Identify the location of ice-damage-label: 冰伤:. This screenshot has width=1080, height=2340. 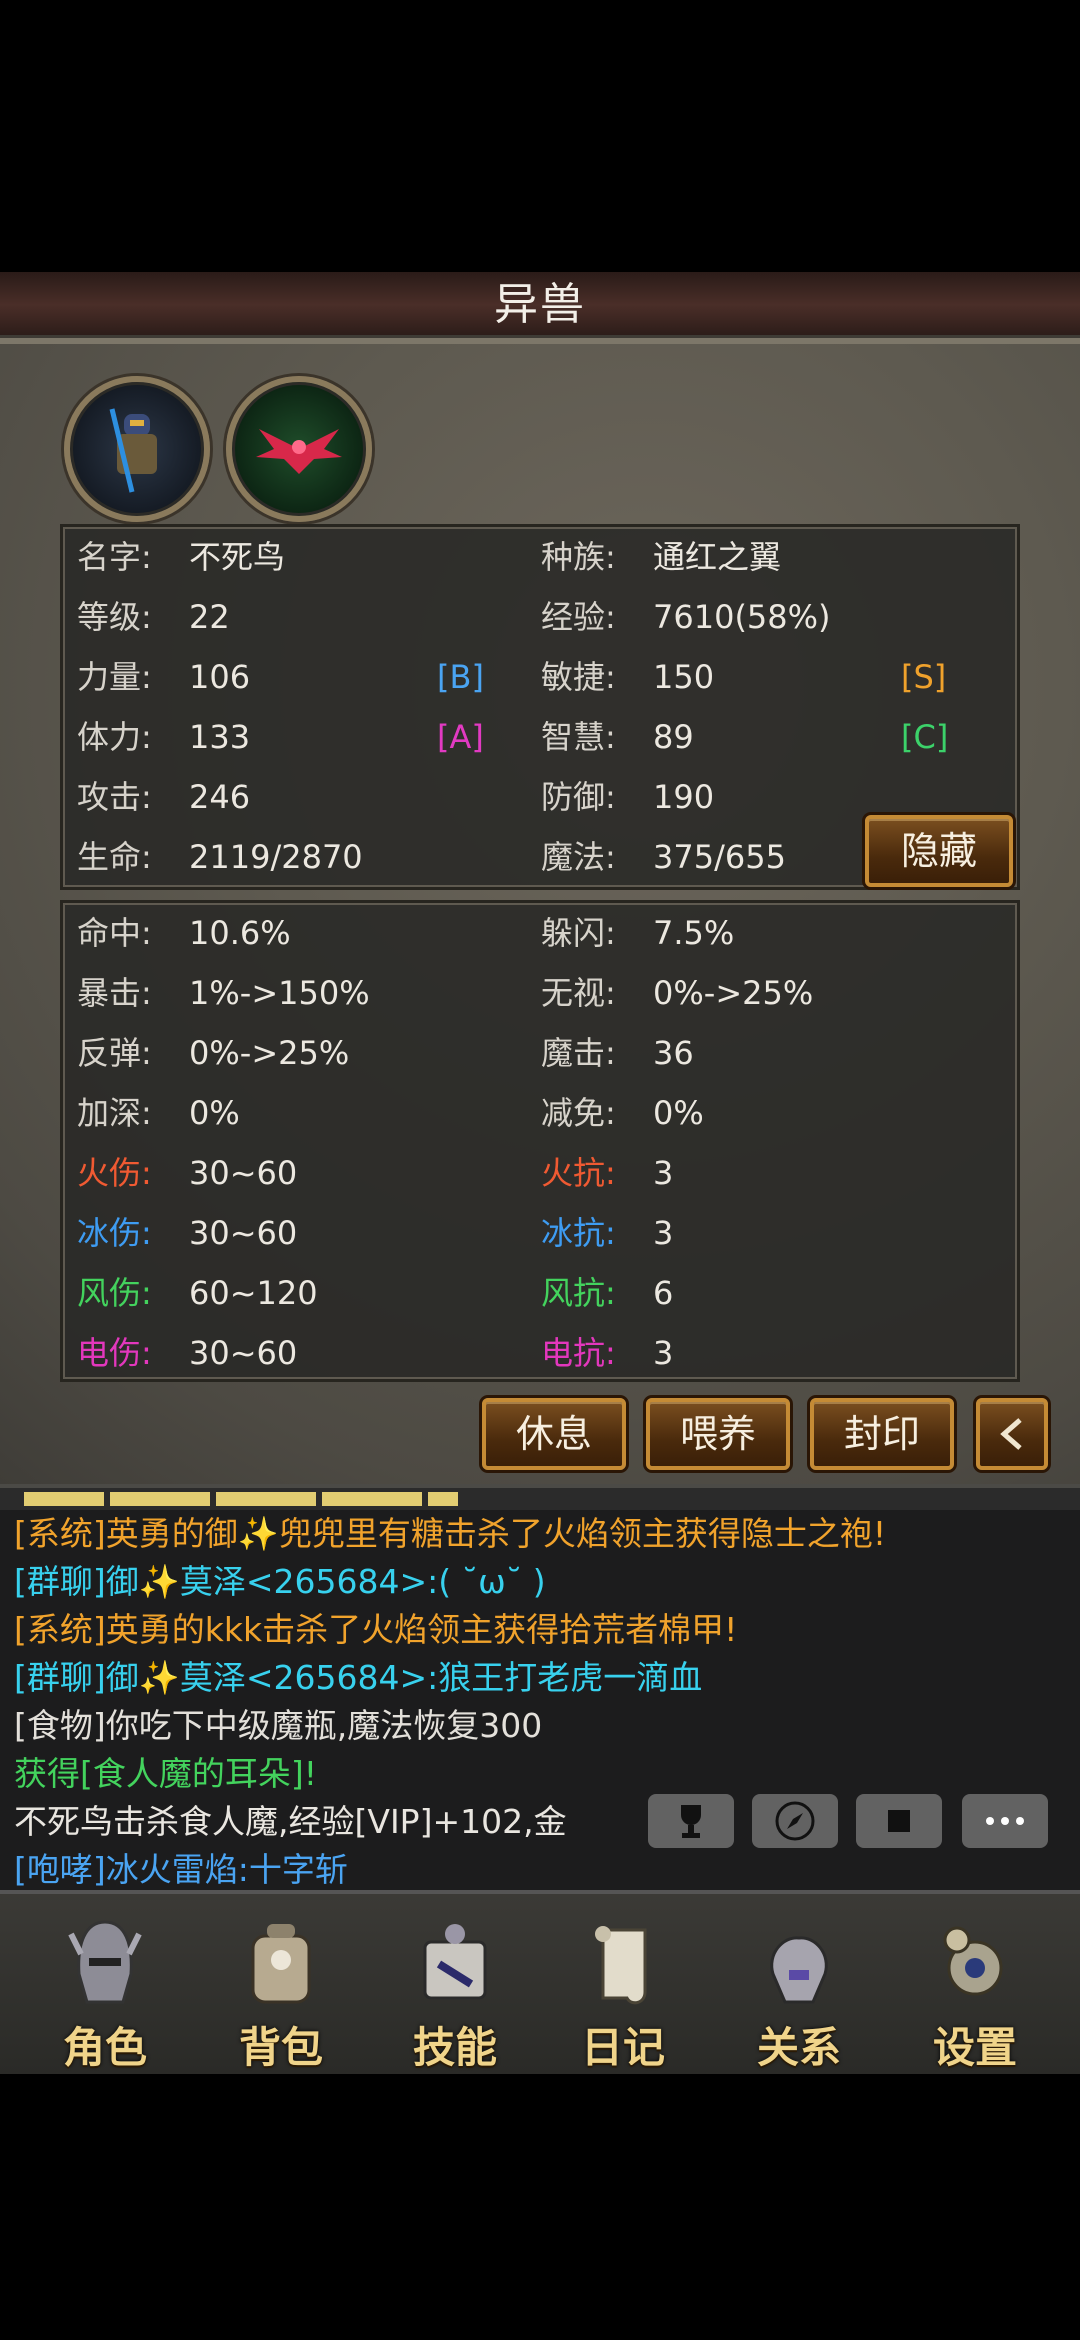
(114, 1233).